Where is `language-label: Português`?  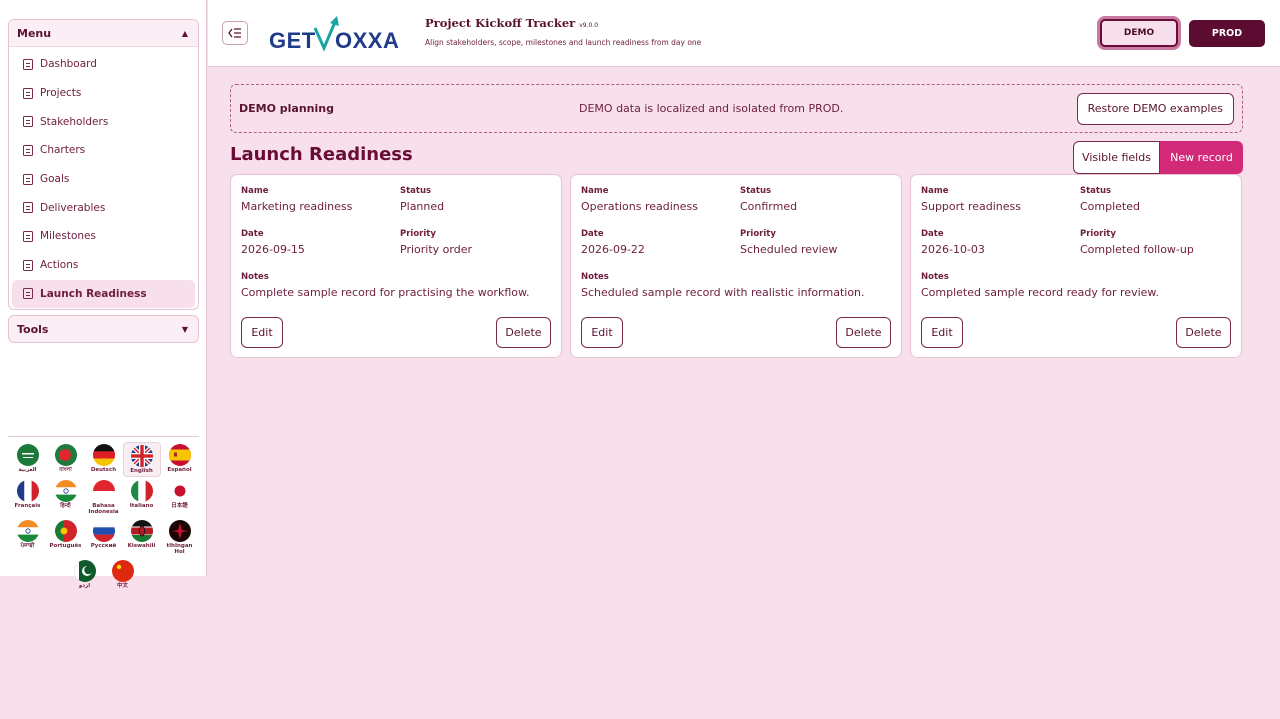
language-label: Português is located at coordinates (65, 546).